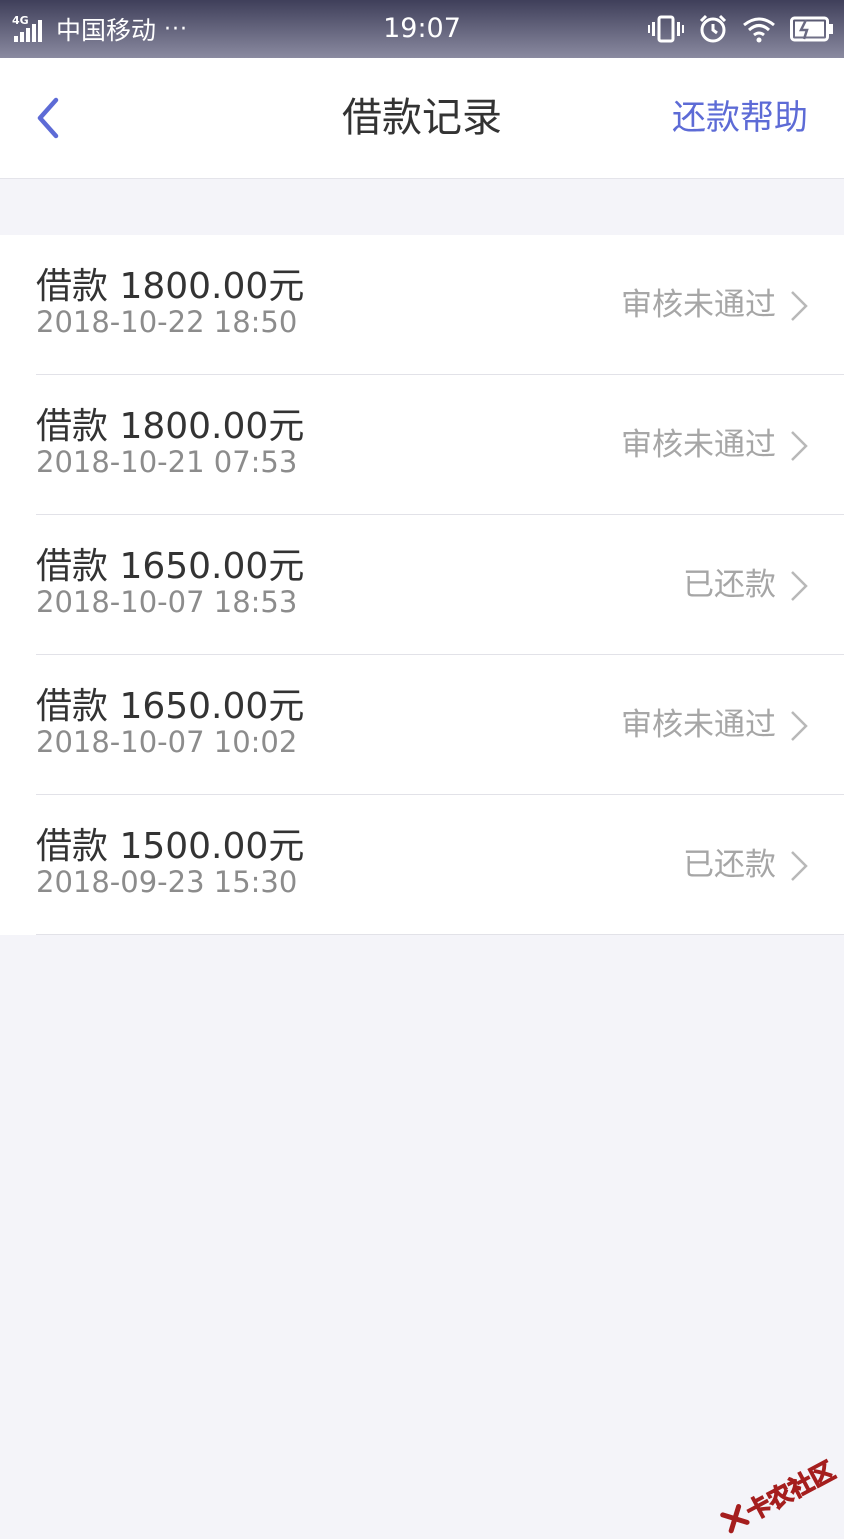  I want to click on alarm-icon, so click(713, 28).